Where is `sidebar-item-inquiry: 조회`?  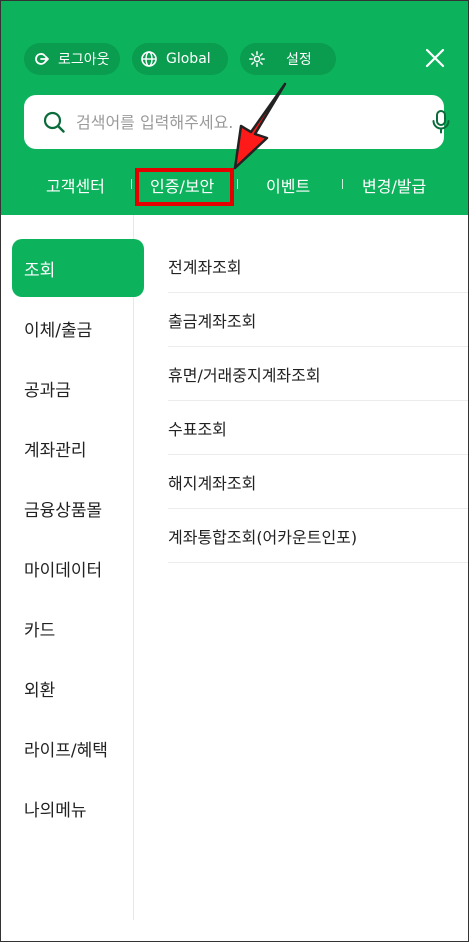
sidebar-item-inquiry: 조회 is located at coordinates (78, 268).